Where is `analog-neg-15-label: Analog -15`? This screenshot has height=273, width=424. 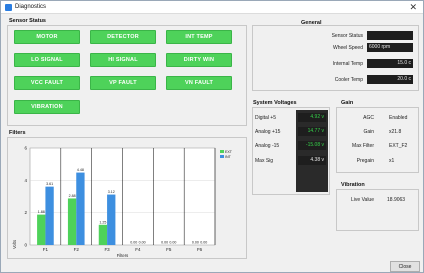
analog-neg-15-label: Analog -15 is located at coordinates (267, 146).